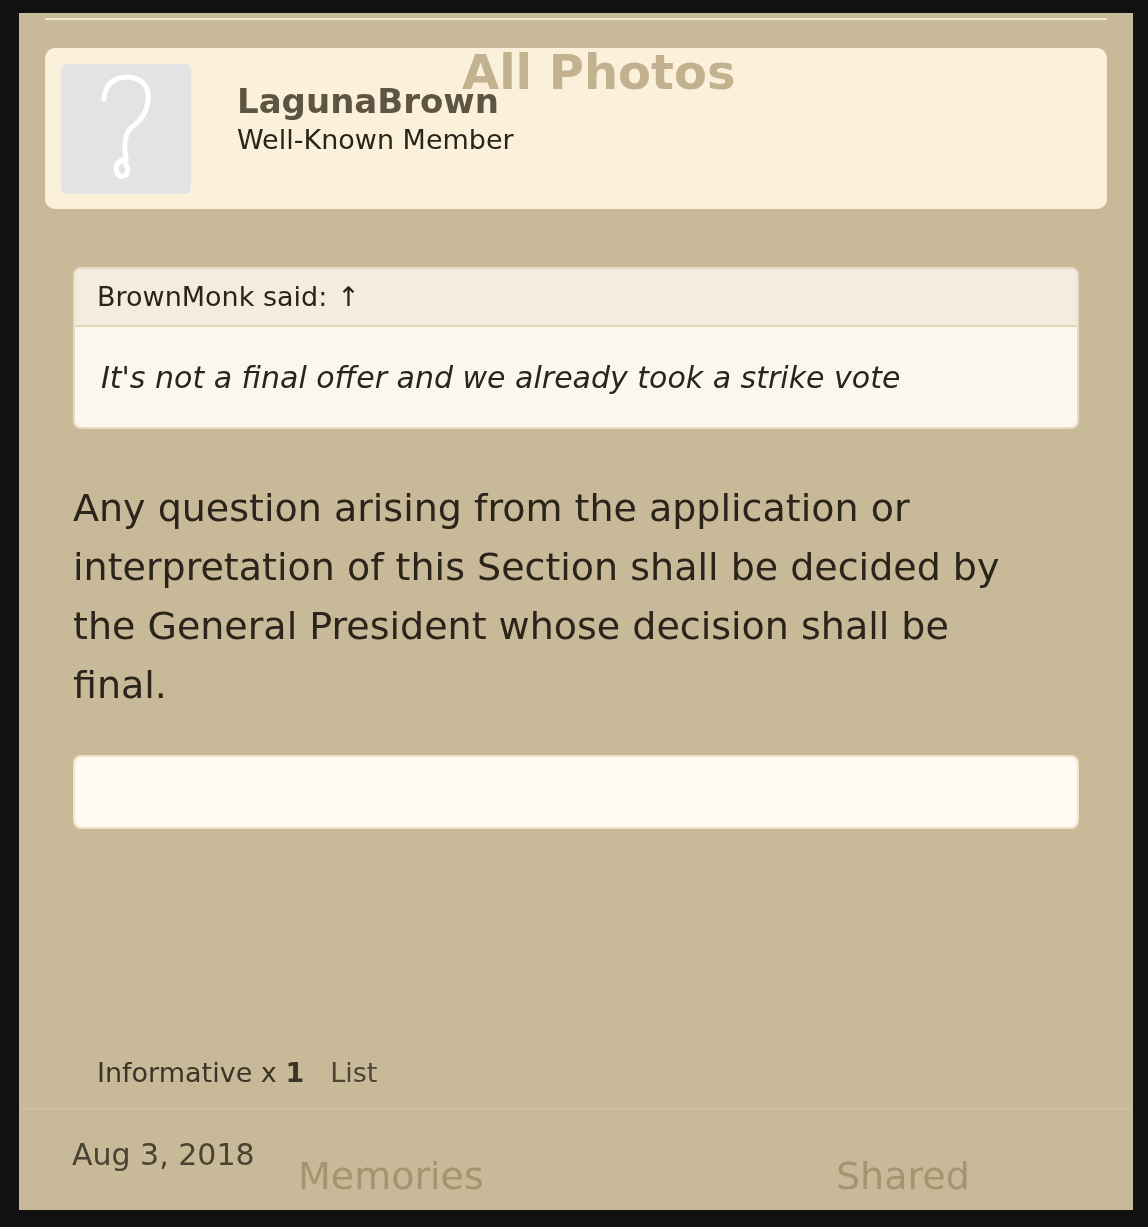 Image resolution: width=1148 pixels, height=1227 pixels. I want to click on user-title: Well-Known Member, so click(375, 139).